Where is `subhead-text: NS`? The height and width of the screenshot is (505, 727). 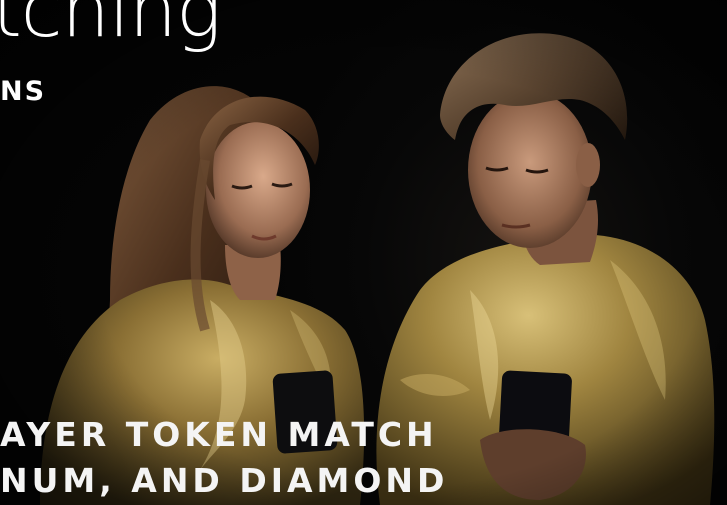 subhead-text: NS is located at coordinates (23, 91).